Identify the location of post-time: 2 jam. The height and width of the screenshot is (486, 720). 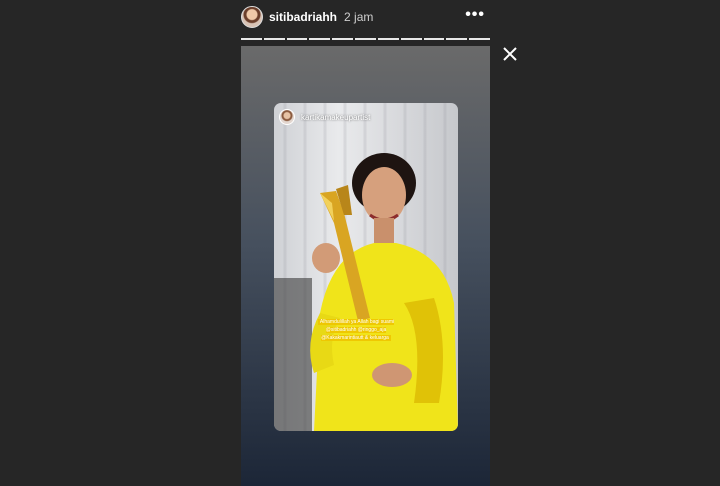
(359, 17).